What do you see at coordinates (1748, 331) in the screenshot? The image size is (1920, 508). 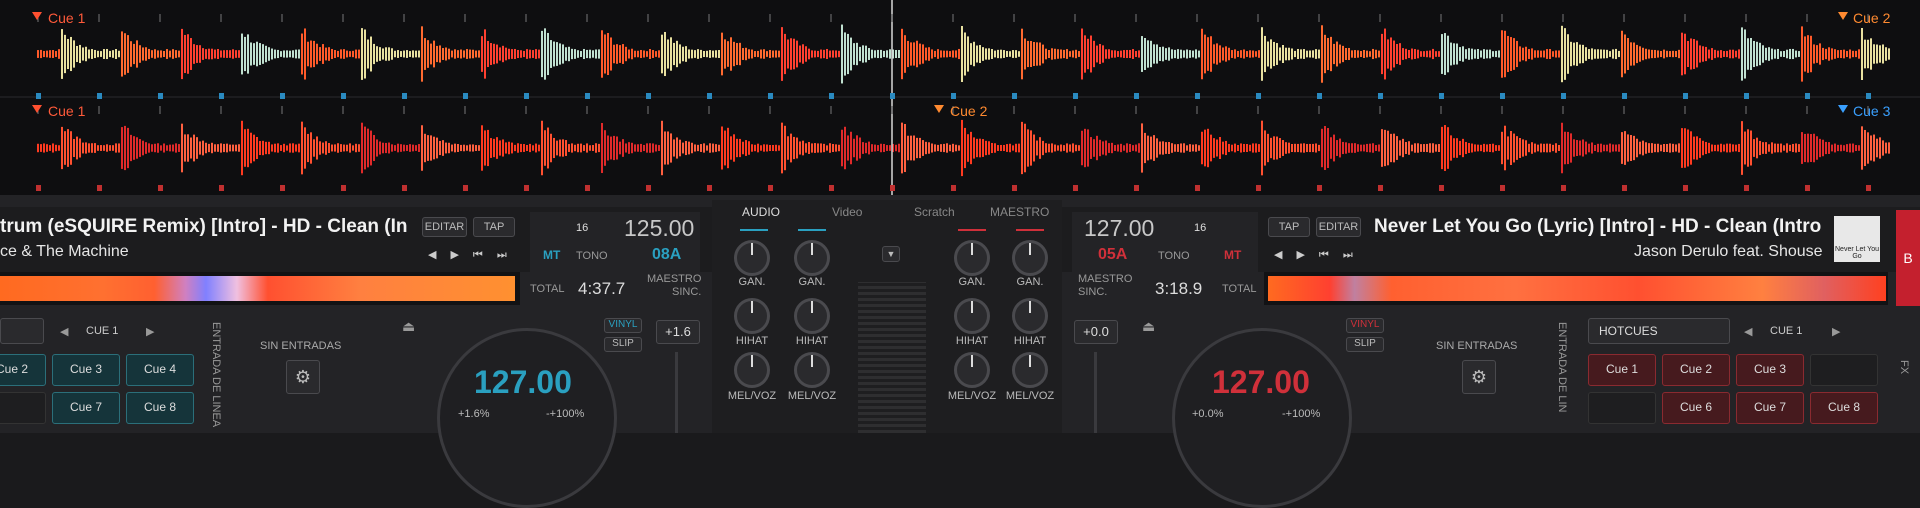 I see `right-prev-icon: ◀` at bounding box center [1748, 331].